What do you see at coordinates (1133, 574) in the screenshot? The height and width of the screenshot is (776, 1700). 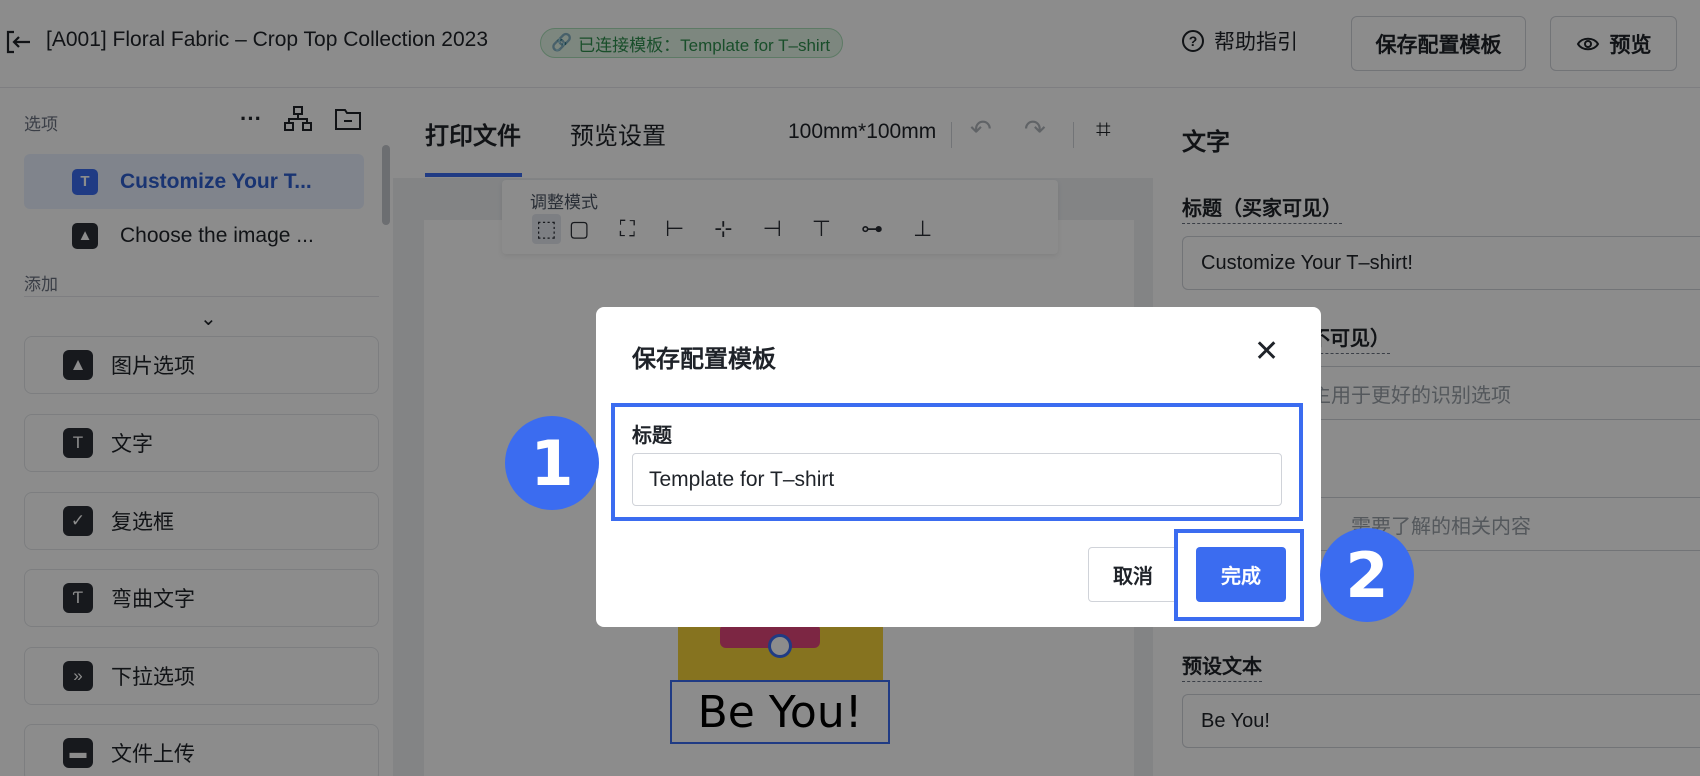 I see `cancel-button: 取消` at bounding box center [1133, 574].